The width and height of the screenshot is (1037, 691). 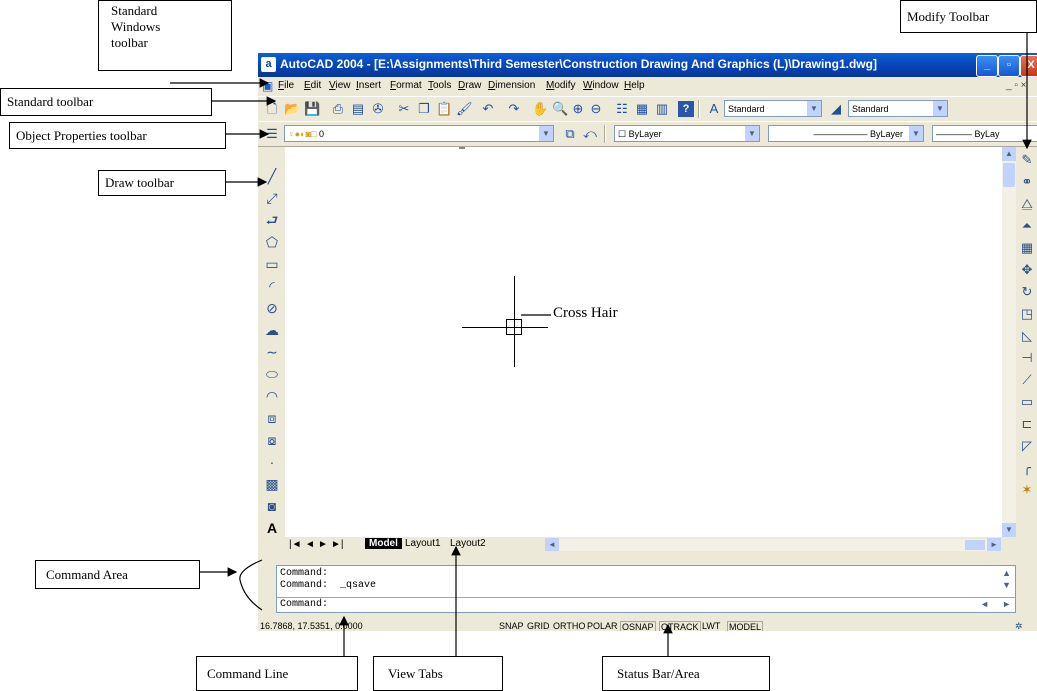 I want to click on callout-command-area: Command Area, so click(x=117, y=574).